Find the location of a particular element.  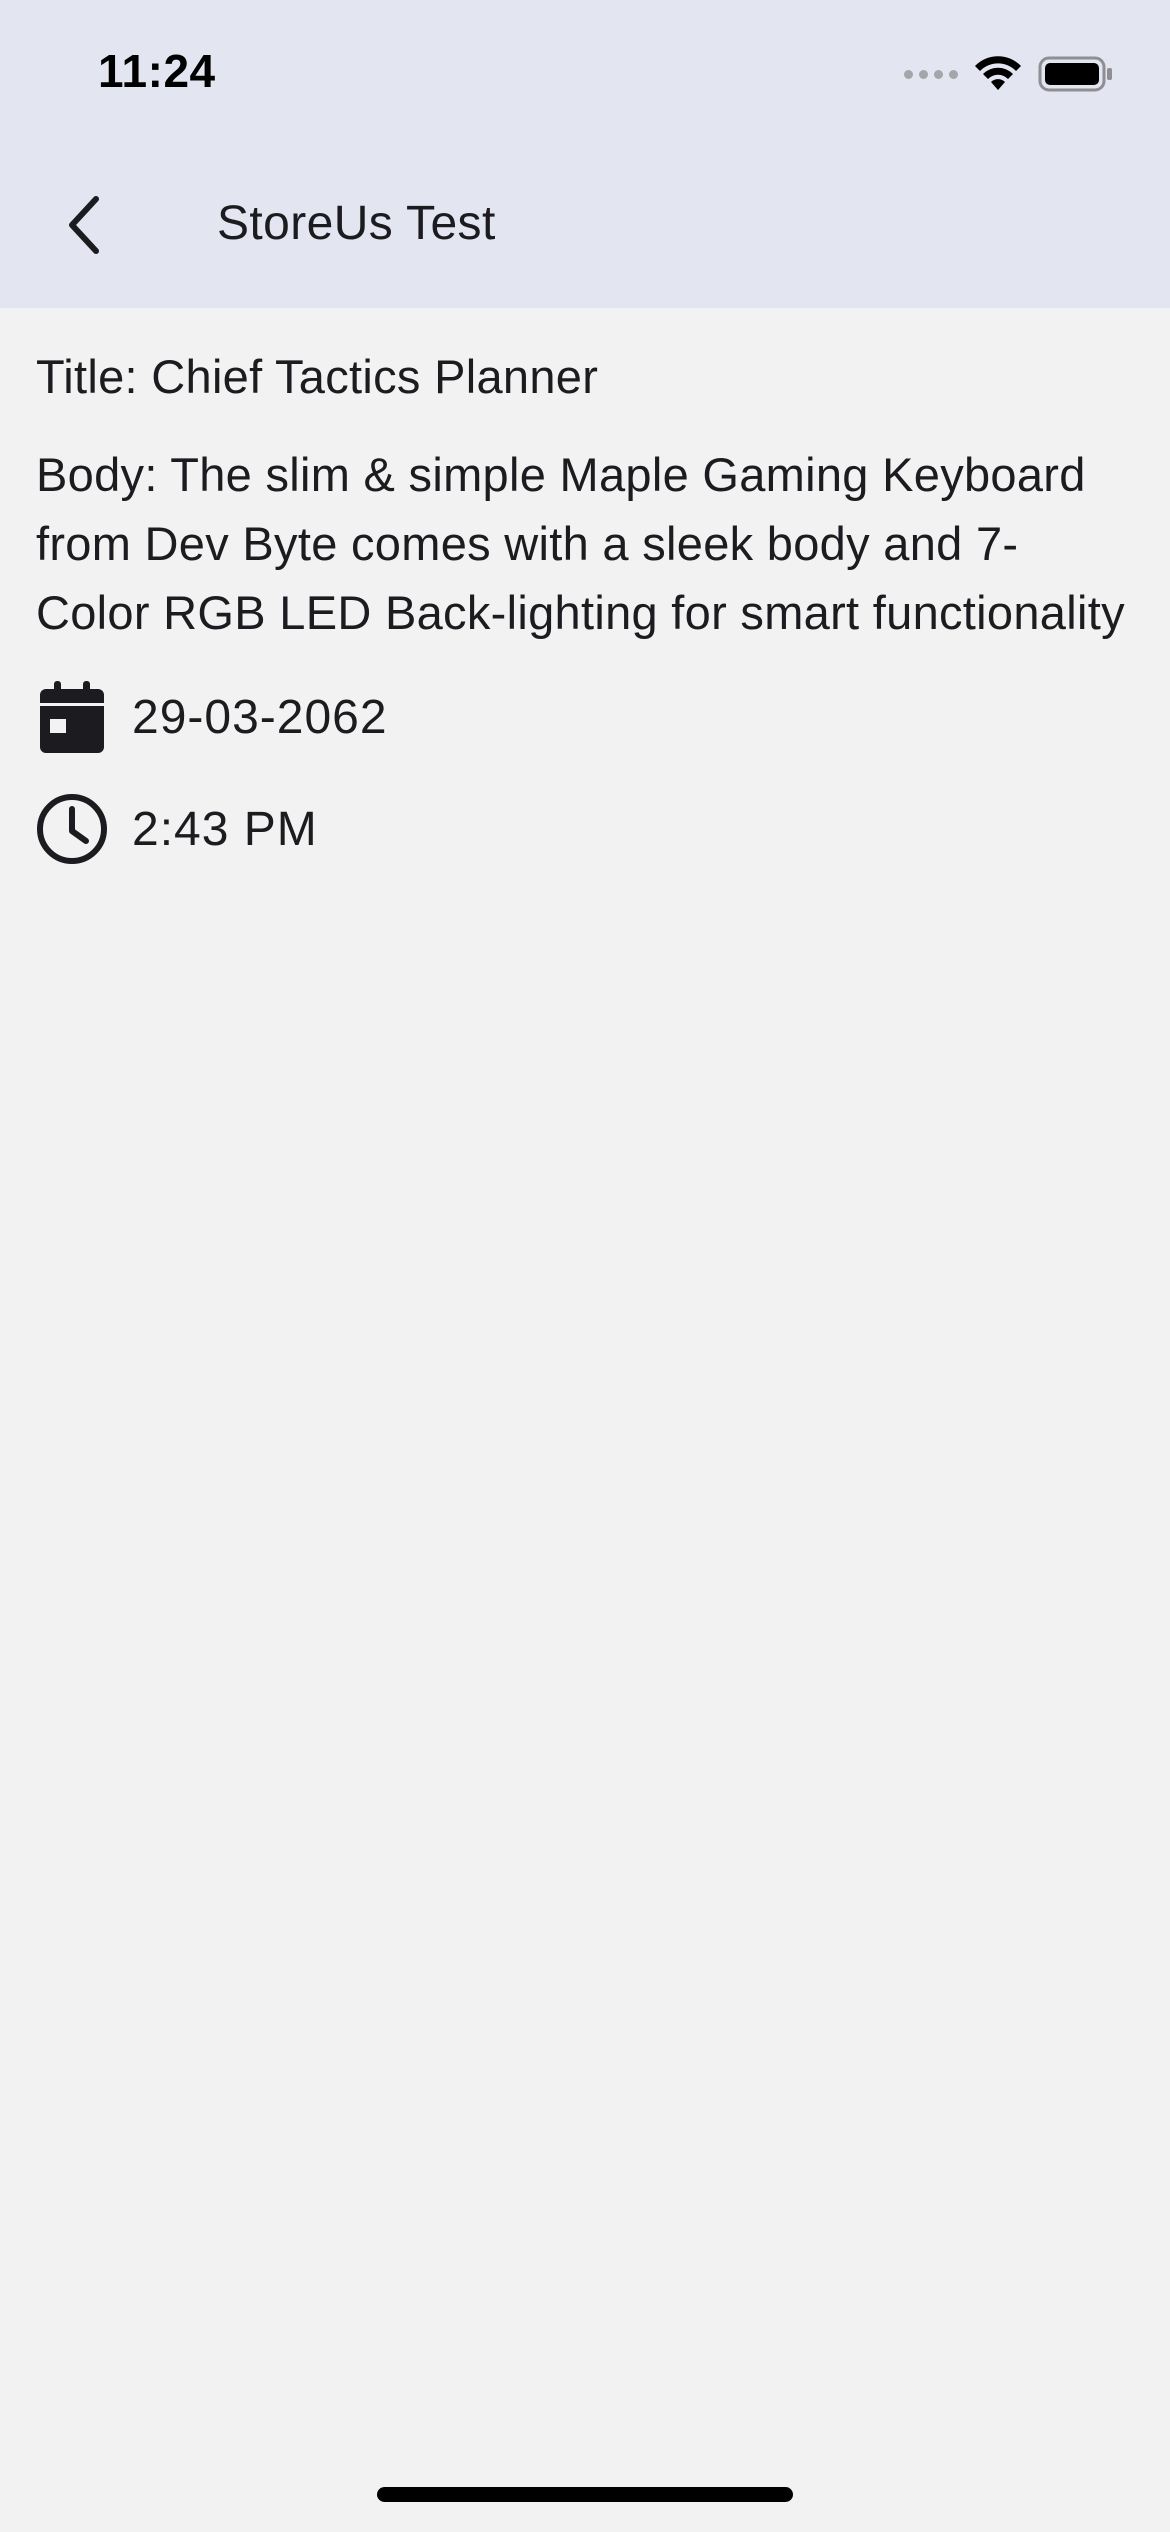

post-time: 2:43 PM is located at coordinates (225, 829).